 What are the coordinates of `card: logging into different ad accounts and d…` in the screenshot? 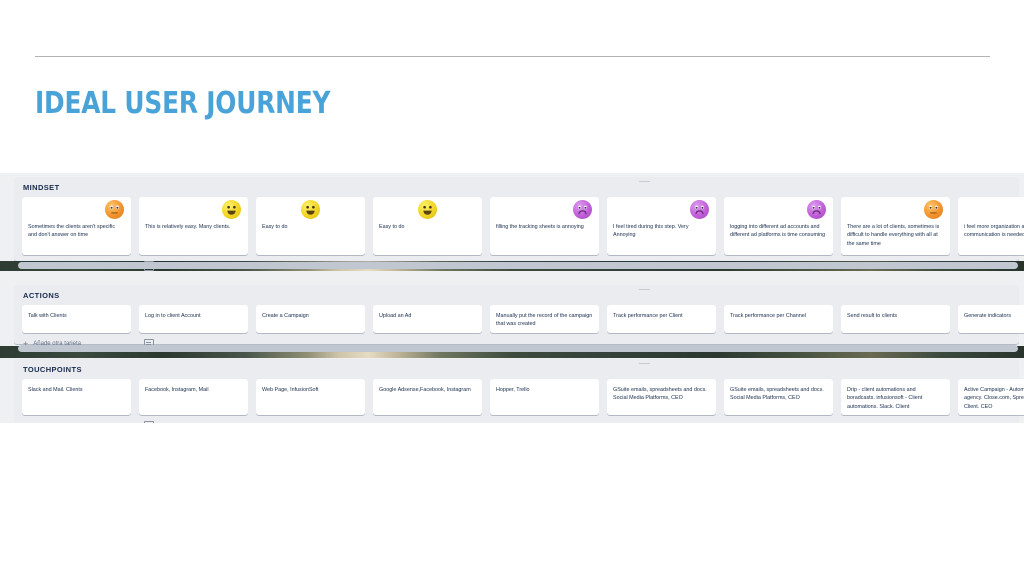 It's located at (778, 226).